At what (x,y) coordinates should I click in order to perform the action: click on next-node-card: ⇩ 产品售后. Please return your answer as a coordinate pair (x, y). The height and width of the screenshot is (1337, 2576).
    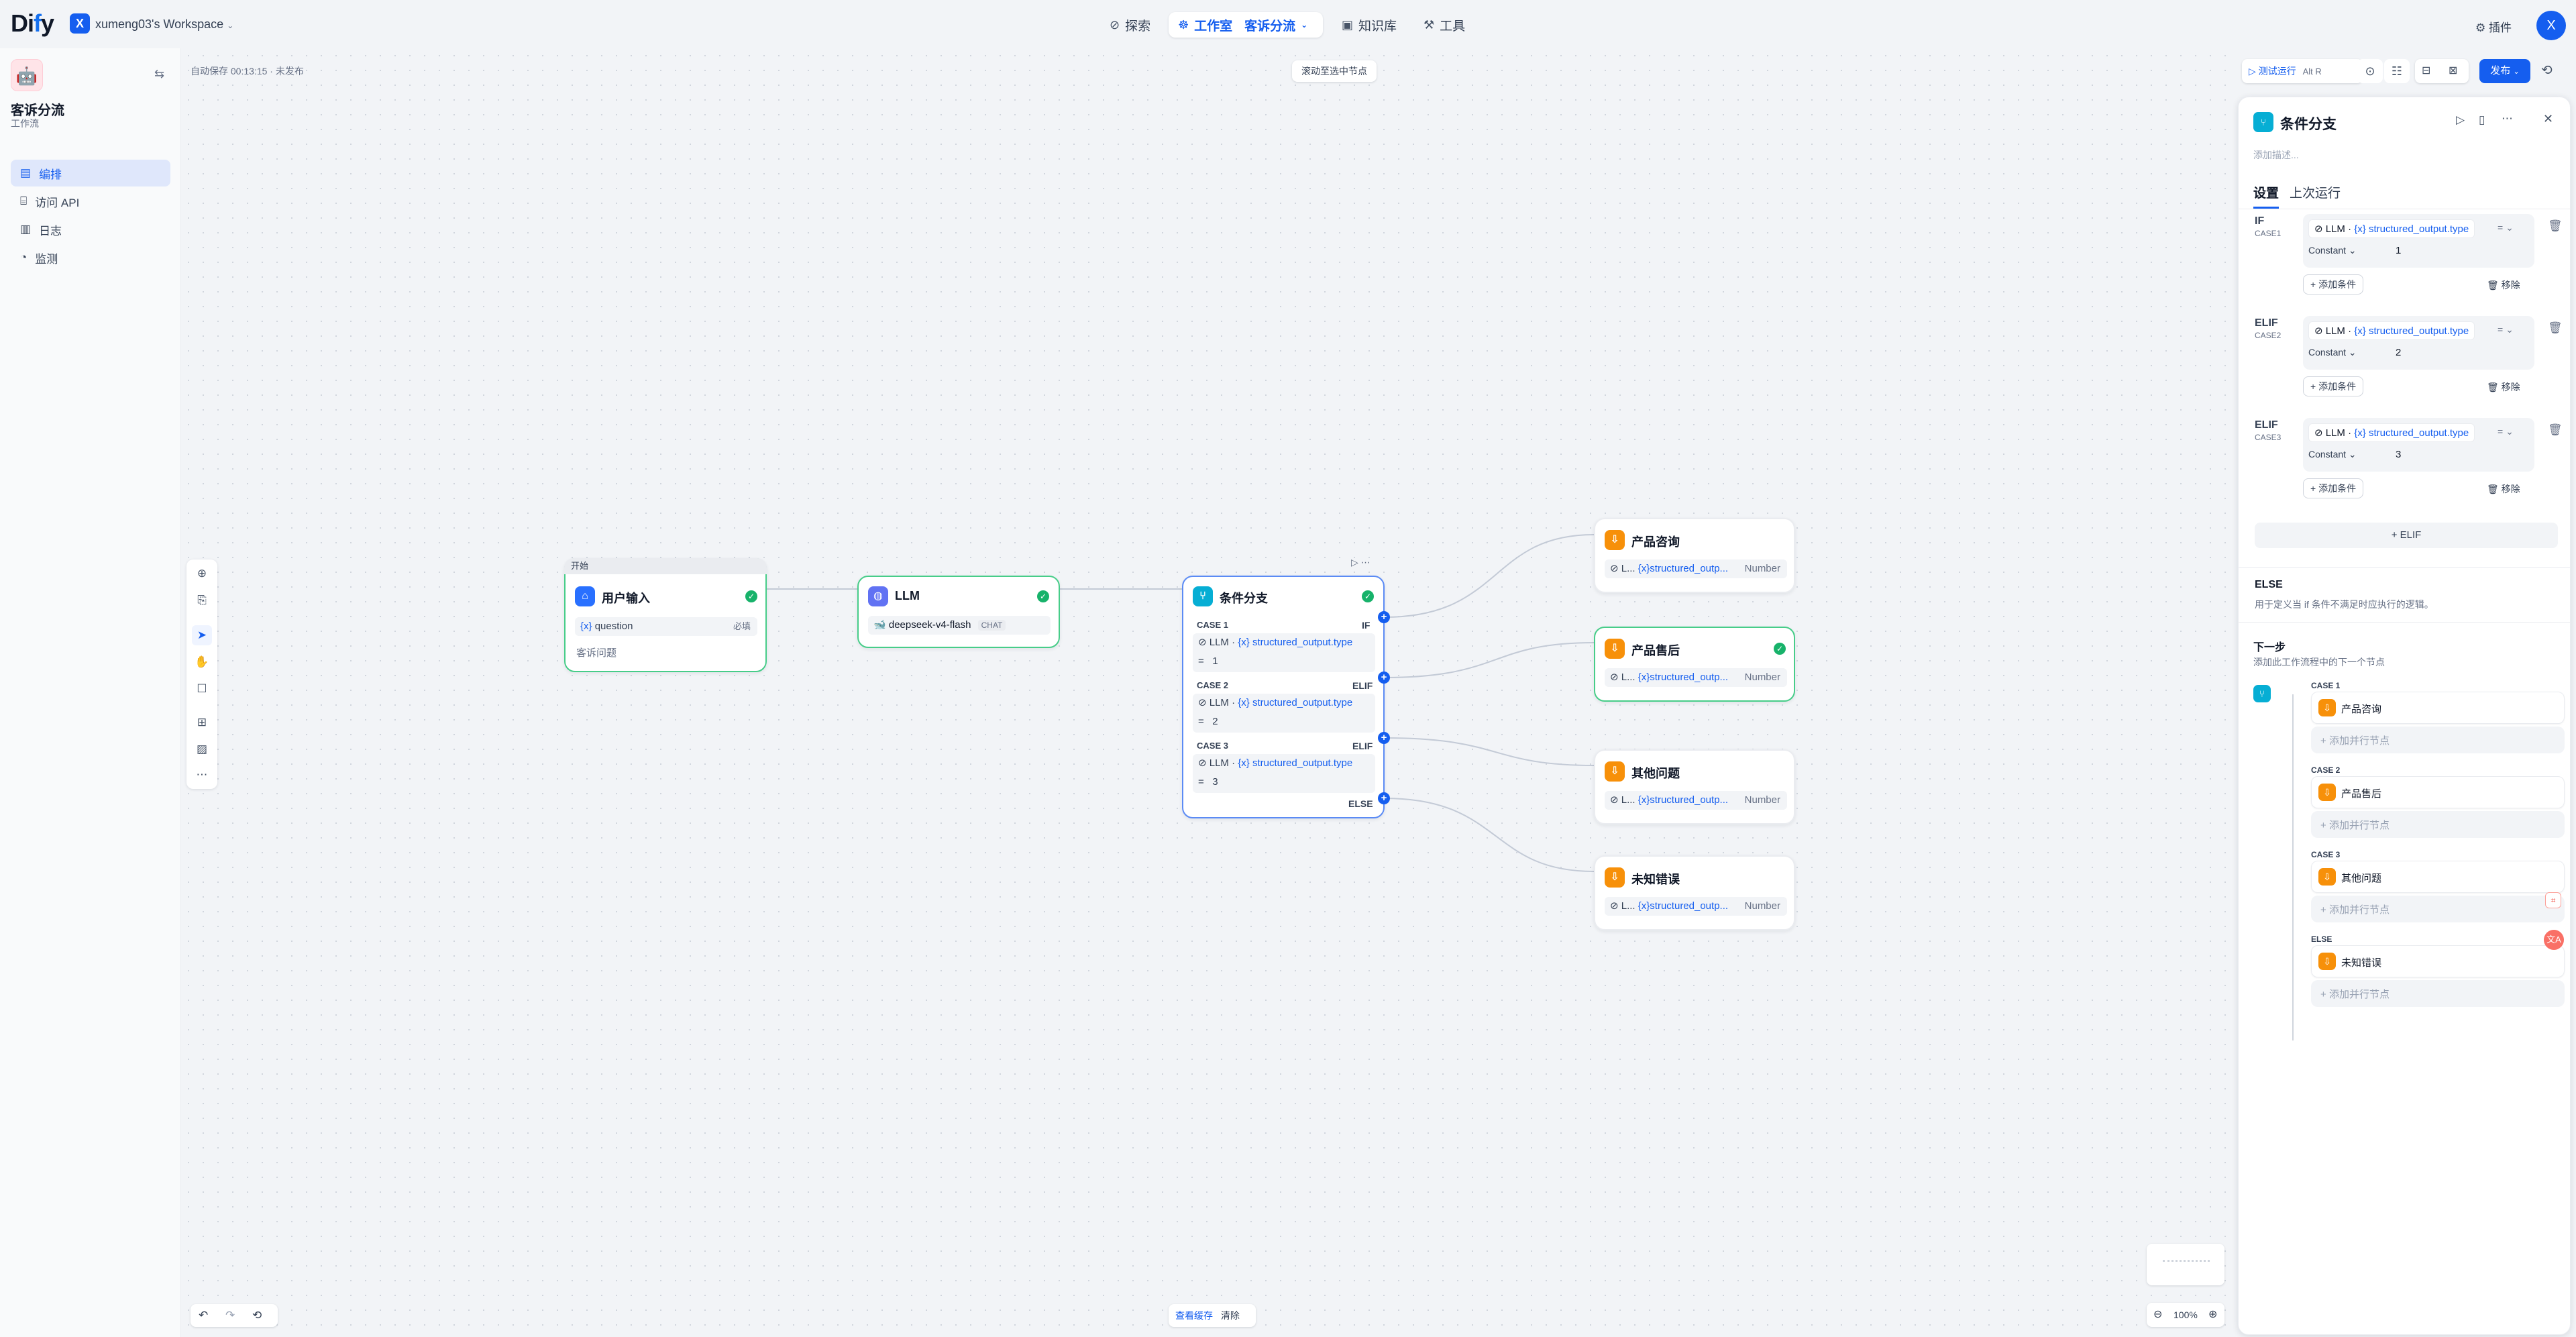
    Looking at the image, I should click on (2438, 792).